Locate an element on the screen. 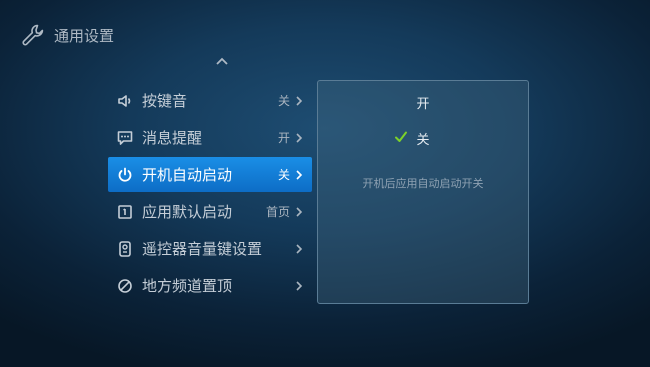  menu-item-remote-volume-keys: 遥控器音量键设置 is located at coordinates (210, 248).